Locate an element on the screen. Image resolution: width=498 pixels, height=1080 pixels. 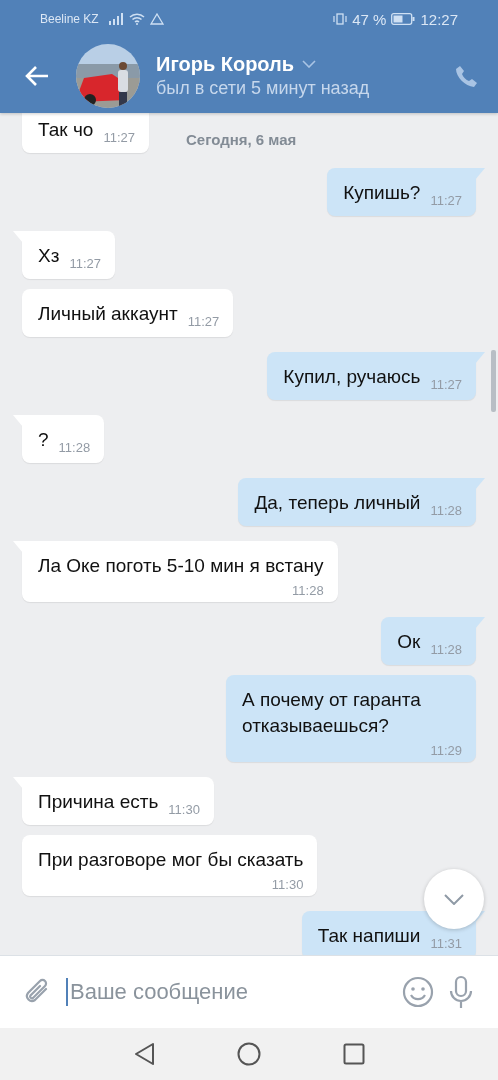
message-text: Причина есть is located at coordinates (98, 802).